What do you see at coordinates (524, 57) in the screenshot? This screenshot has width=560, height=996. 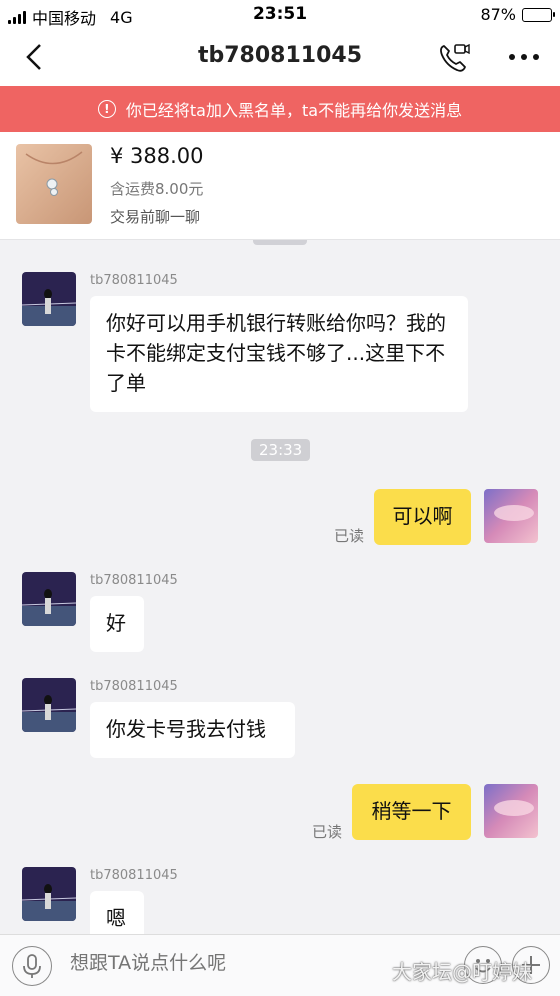 I see `more-options-icon` at bounding box center [524, 57].